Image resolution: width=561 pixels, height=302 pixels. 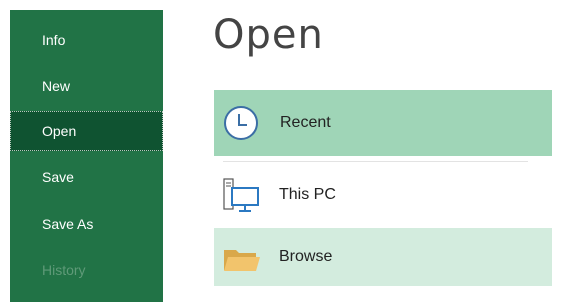 I want to click on nav-item-label: Save As, so click(x=68, y=224).